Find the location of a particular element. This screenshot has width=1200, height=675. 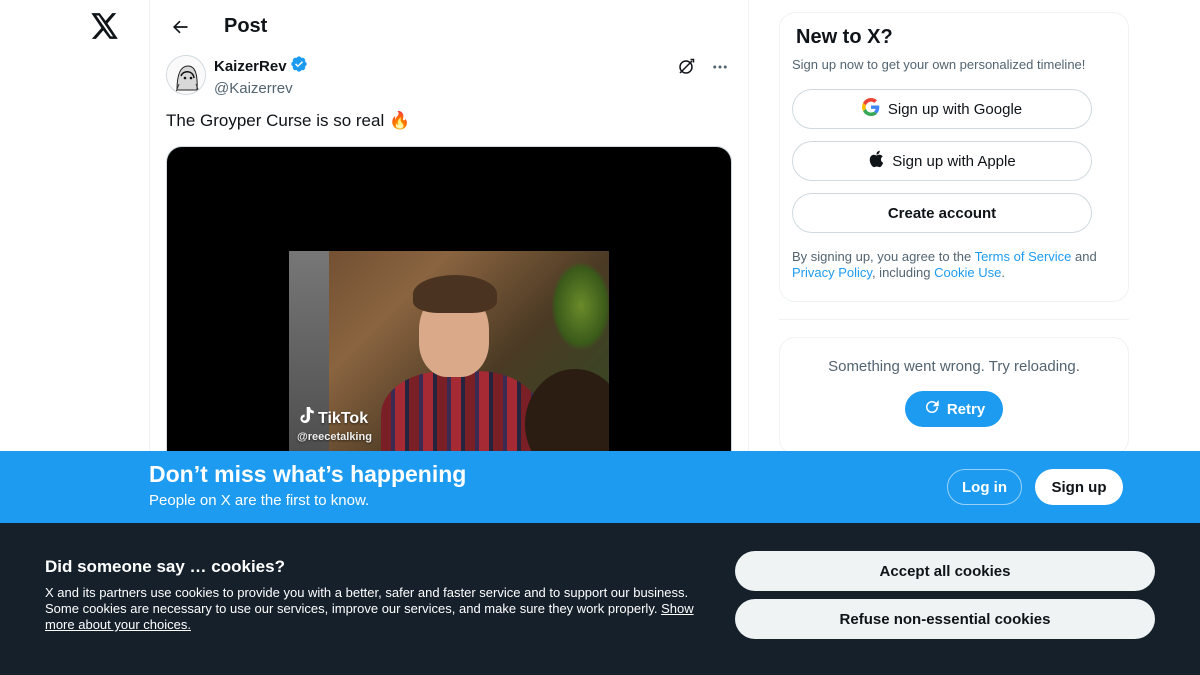

google-icon is located at coordinates (870, 109).